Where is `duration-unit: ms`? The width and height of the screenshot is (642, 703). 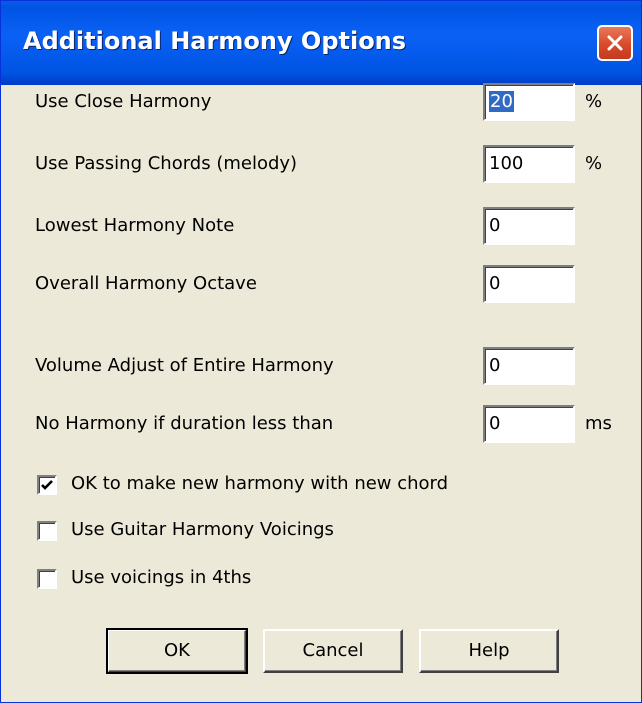
duration-unit: ms is located at coordinates (598, 423).